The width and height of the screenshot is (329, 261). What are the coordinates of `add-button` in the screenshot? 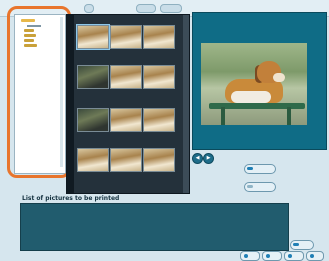 It's located at (260, 169).